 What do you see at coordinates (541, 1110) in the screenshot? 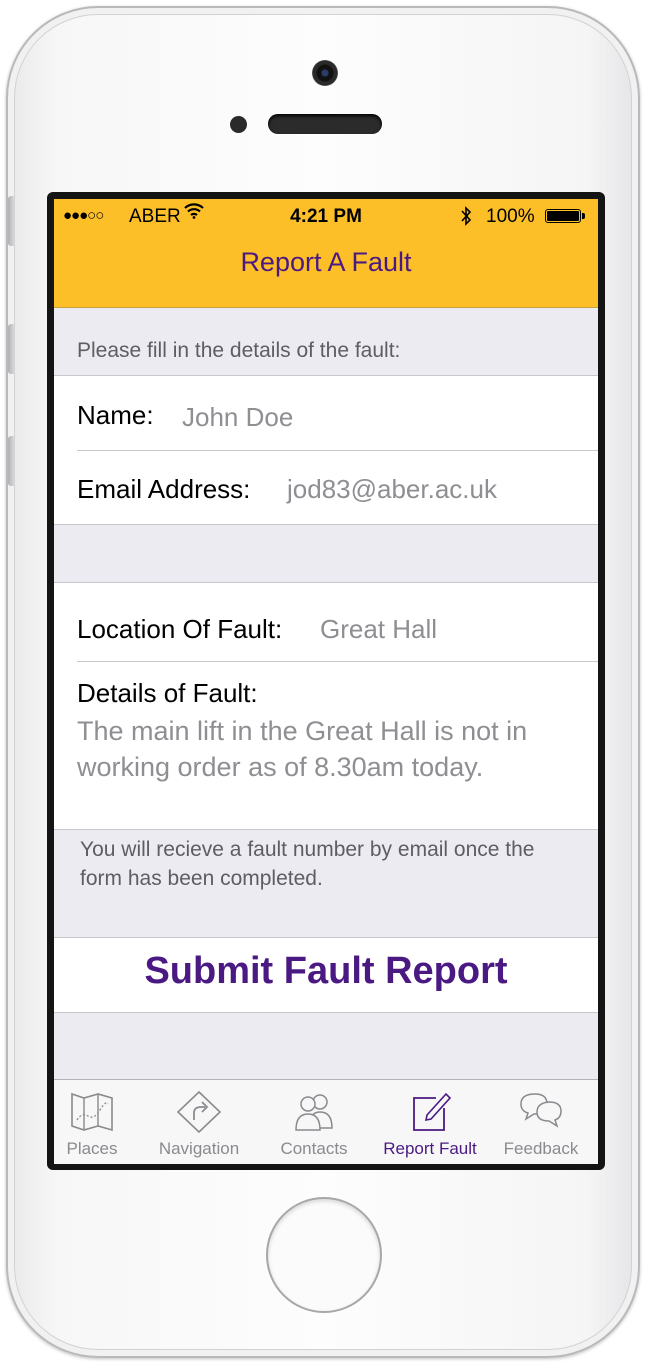
I see `chat-bubbles-icon` at bounding box center [541, 1110].